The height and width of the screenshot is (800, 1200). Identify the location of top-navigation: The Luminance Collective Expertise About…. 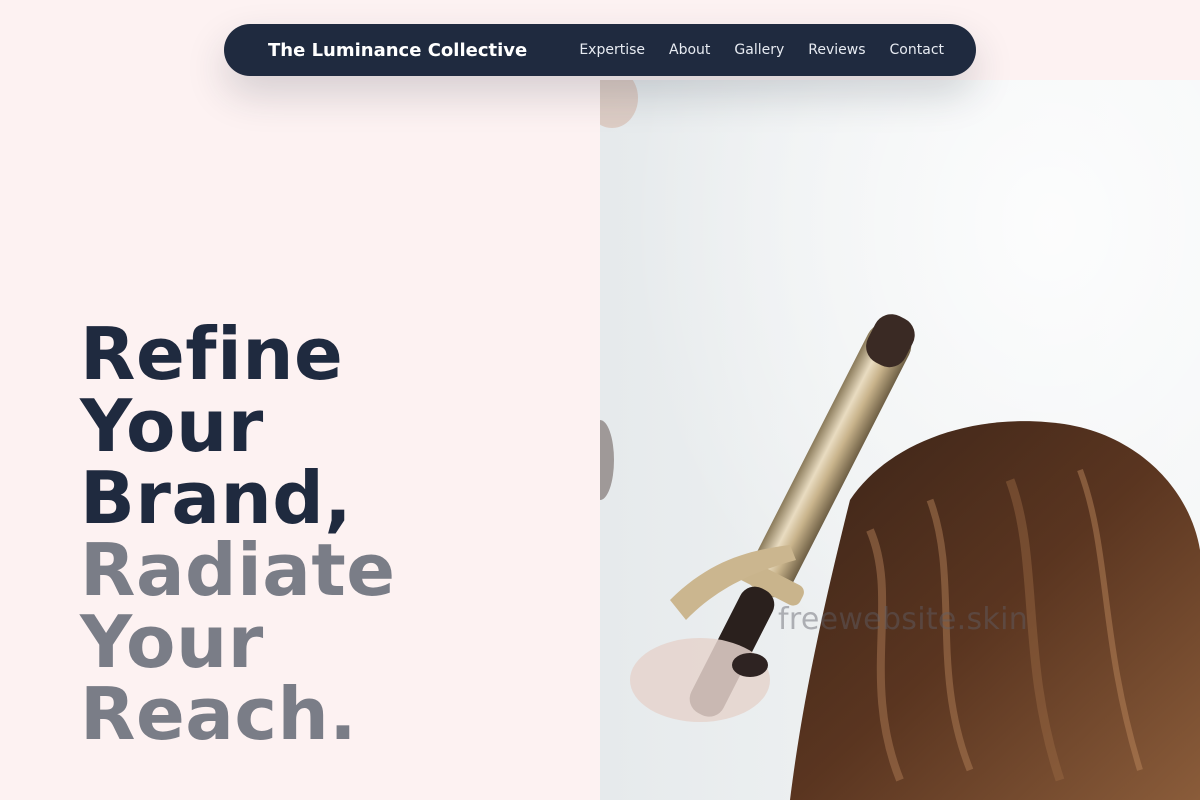
(600, 50).